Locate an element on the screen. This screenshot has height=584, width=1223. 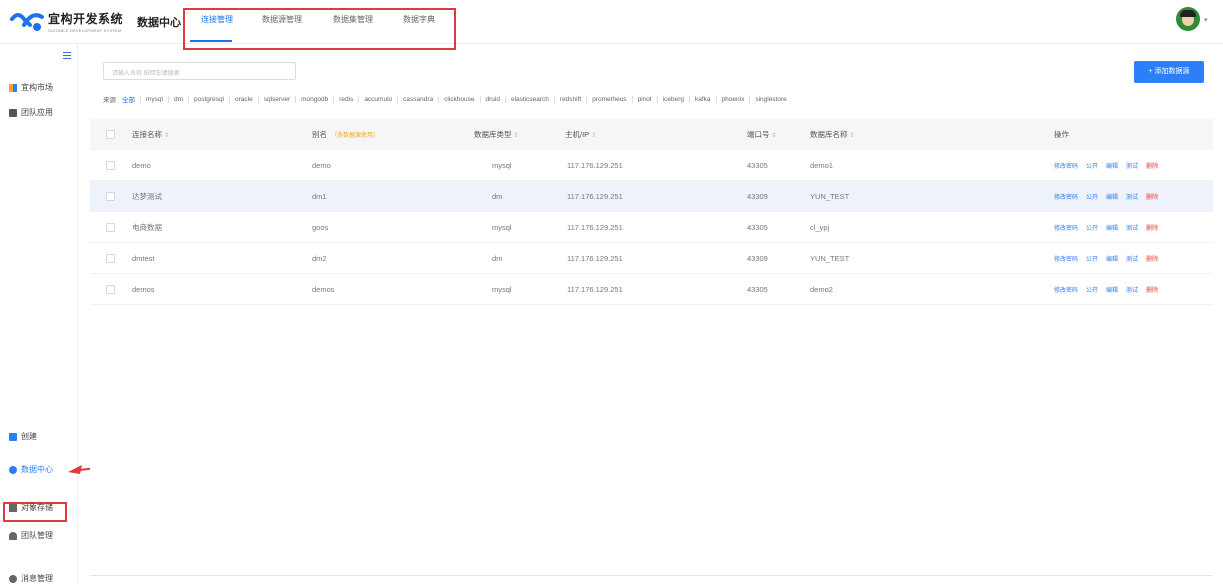
tab-connection-manage: 连接管理 is located at coordinates (217, 19).